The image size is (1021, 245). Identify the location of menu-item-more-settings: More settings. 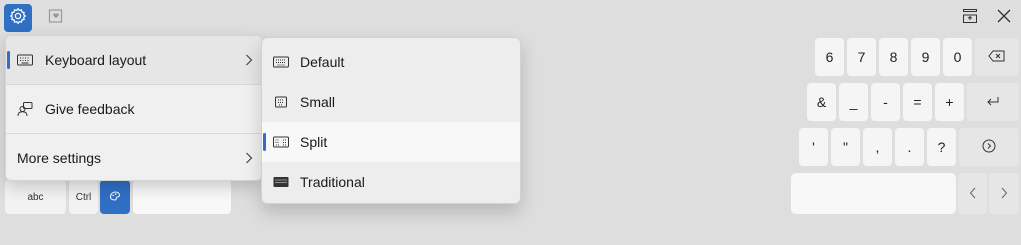
(134, 157).